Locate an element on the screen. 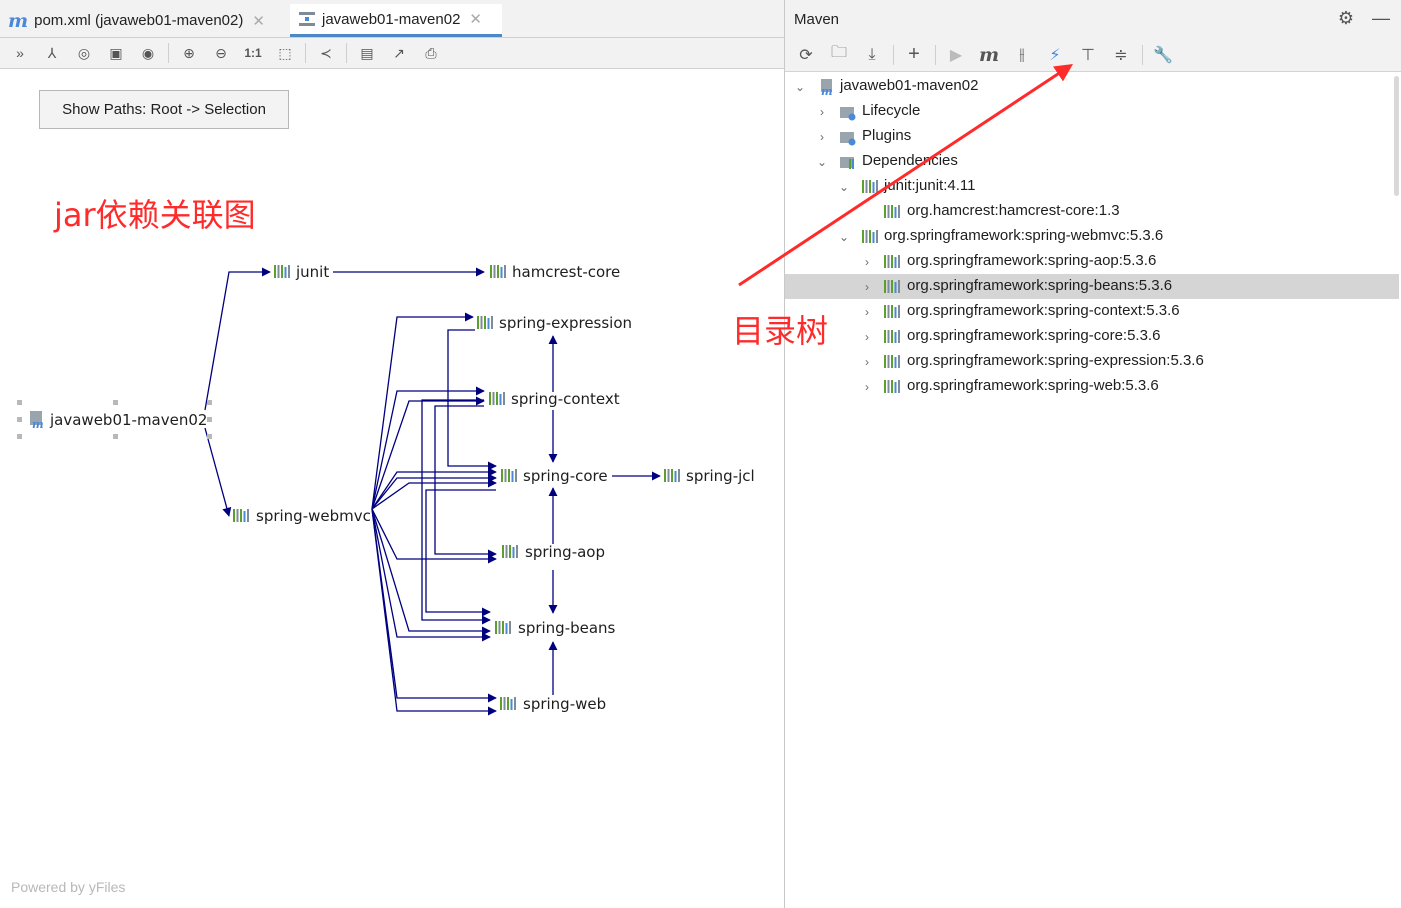 This screenshot has height=908, width=1401. graph-node-web: spring-web is located at coordinates (553, 704).